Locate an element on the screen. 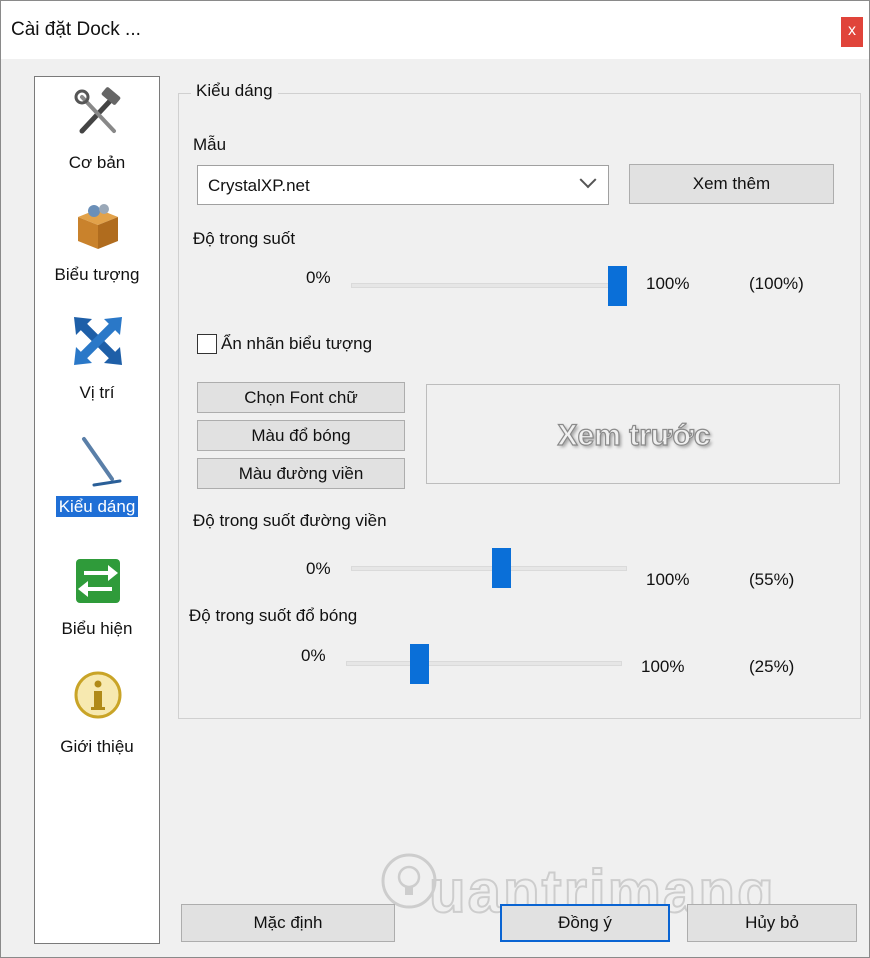 The width and height of the screenshot is (870, 958). sidebar-item-basic: Cơ bản is located at coordinates (97, 136).